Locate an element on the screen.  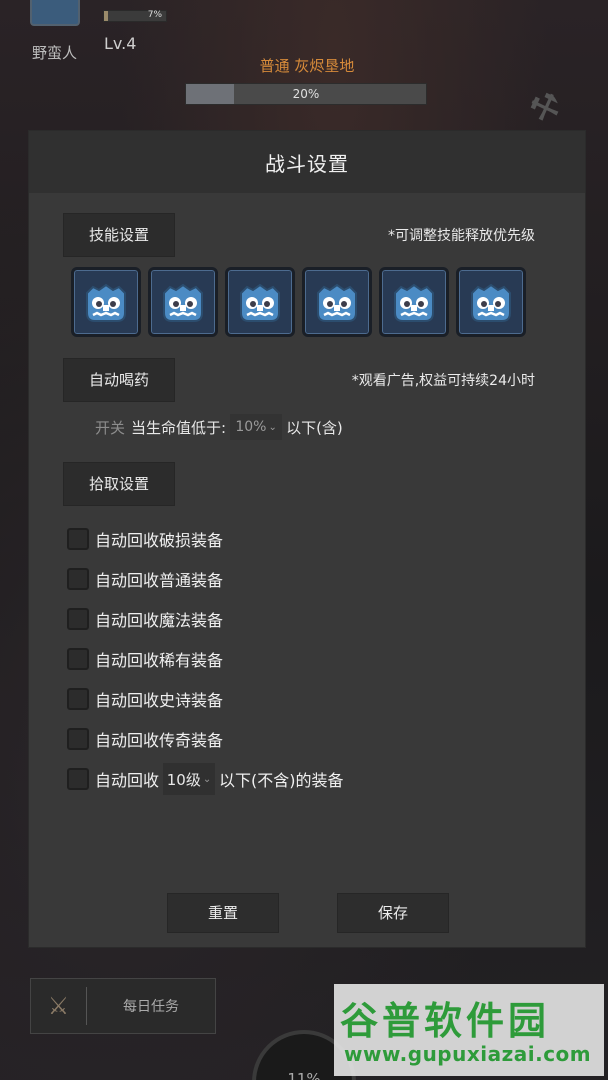
skill-slots is located at coordinates (298, 302).